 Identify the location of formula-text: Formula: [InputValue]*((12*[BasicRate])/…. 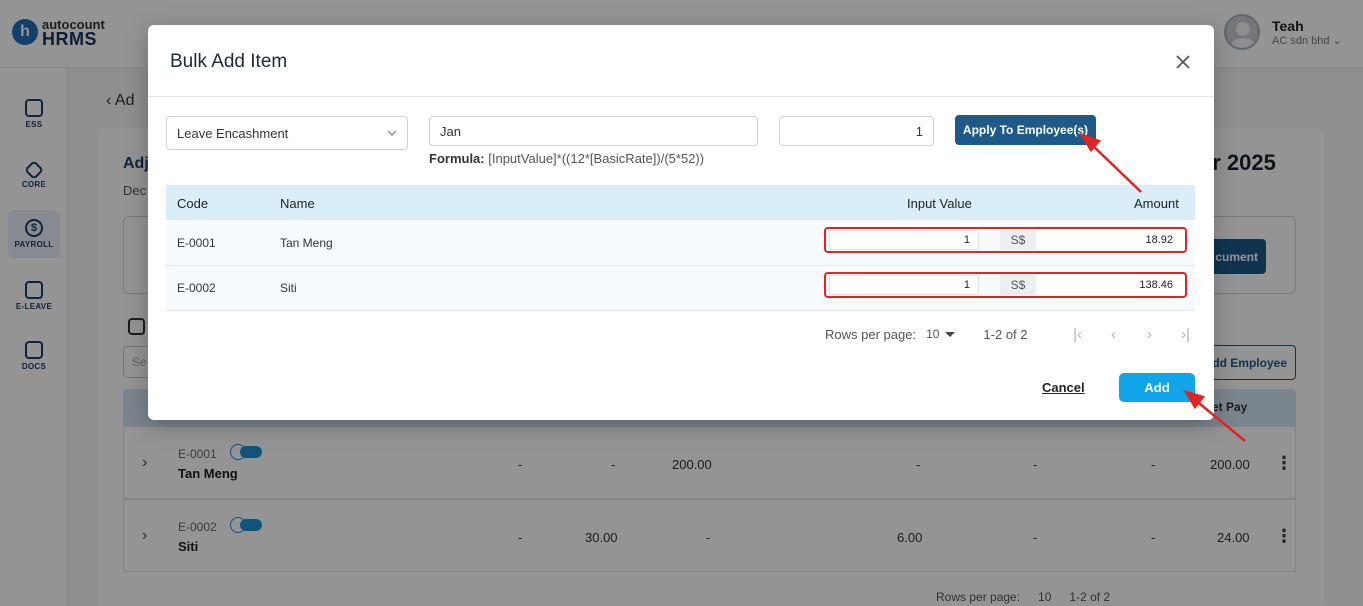
(566, 158).